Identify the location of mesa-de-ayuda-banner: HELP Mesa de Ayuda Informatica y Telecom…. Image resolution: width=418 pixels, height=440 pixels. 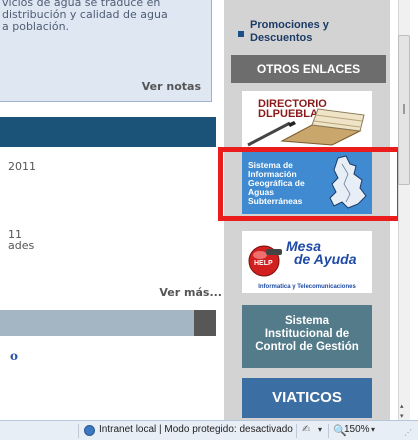
(307, 262).